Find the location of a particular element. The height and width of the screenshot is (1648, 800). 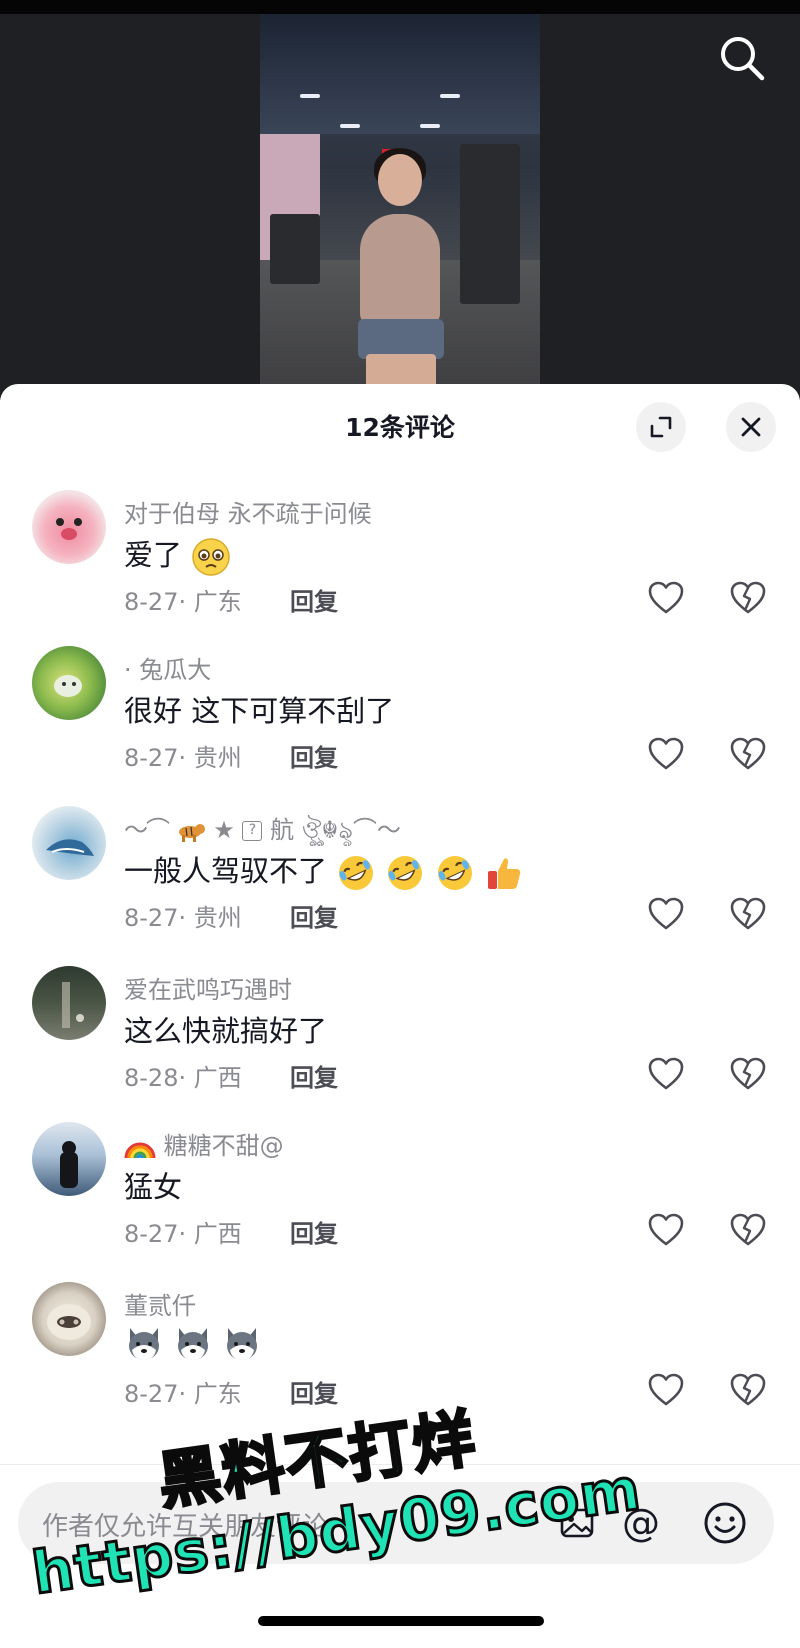

emoji-icon is located at coordinates (725, 1523).